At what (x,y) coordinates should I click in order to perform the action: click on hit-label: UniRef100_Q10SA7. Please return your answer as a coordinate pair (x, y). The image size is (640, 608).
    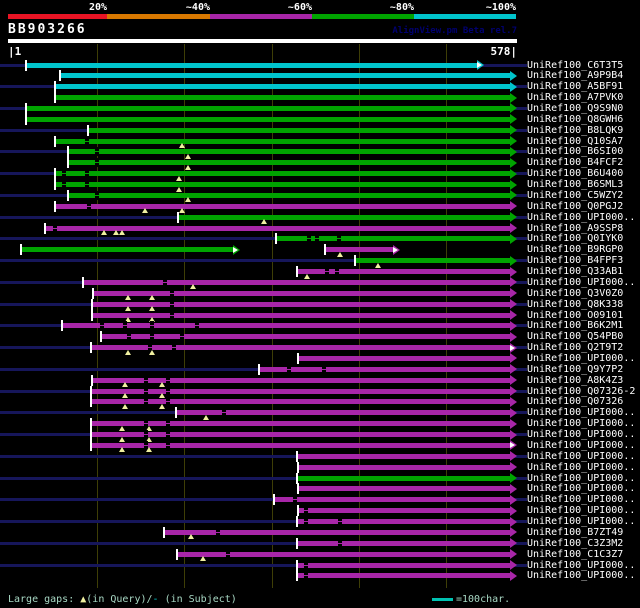
    Looking at the image, I should click on (575, 141).